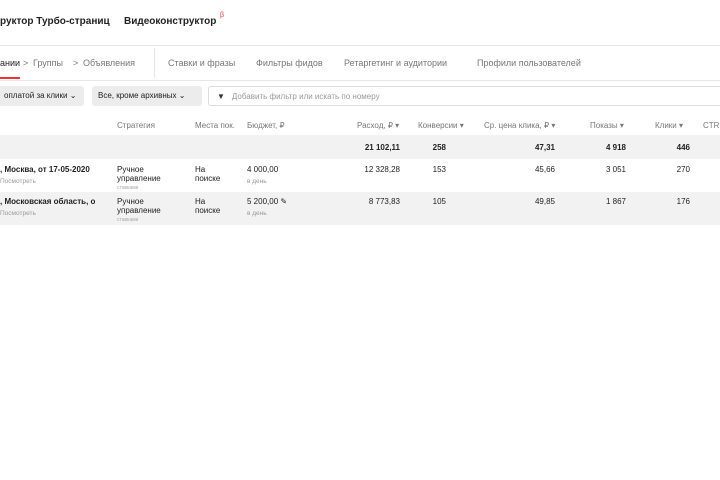 This screenshot has height=480, width=720. What do you see at coordinates (683, 201) in the screenshot?
I see `clicks: 176` at bounding box center [683, 201].